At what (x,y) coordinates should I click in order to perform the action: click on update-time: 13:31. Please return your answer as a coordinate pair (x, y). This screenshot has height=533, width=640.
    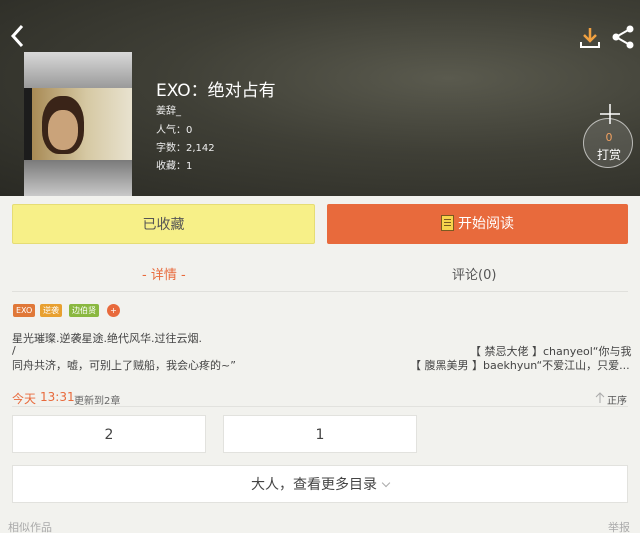
    Looking at the image, I should click on (57, 397).